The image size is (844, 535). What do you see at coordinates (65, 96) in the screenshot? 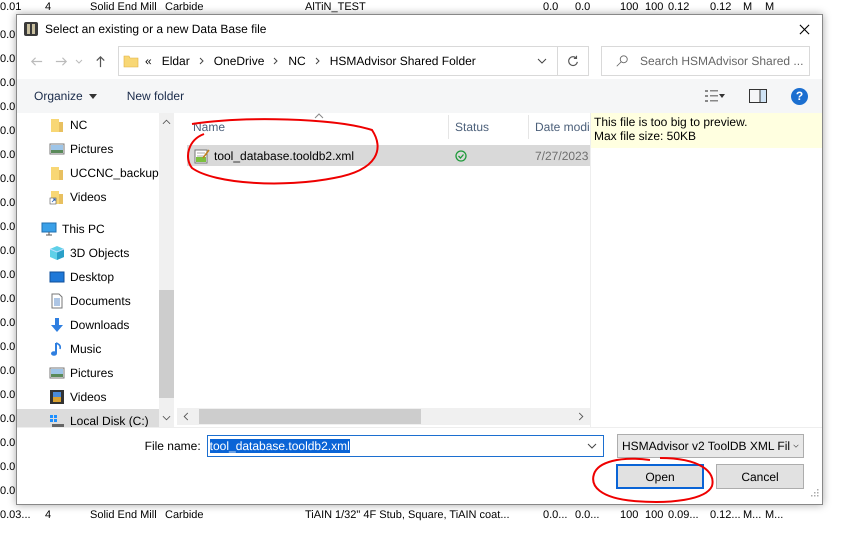
I see `organize-button: Organize` at bounding box center [65, 96].